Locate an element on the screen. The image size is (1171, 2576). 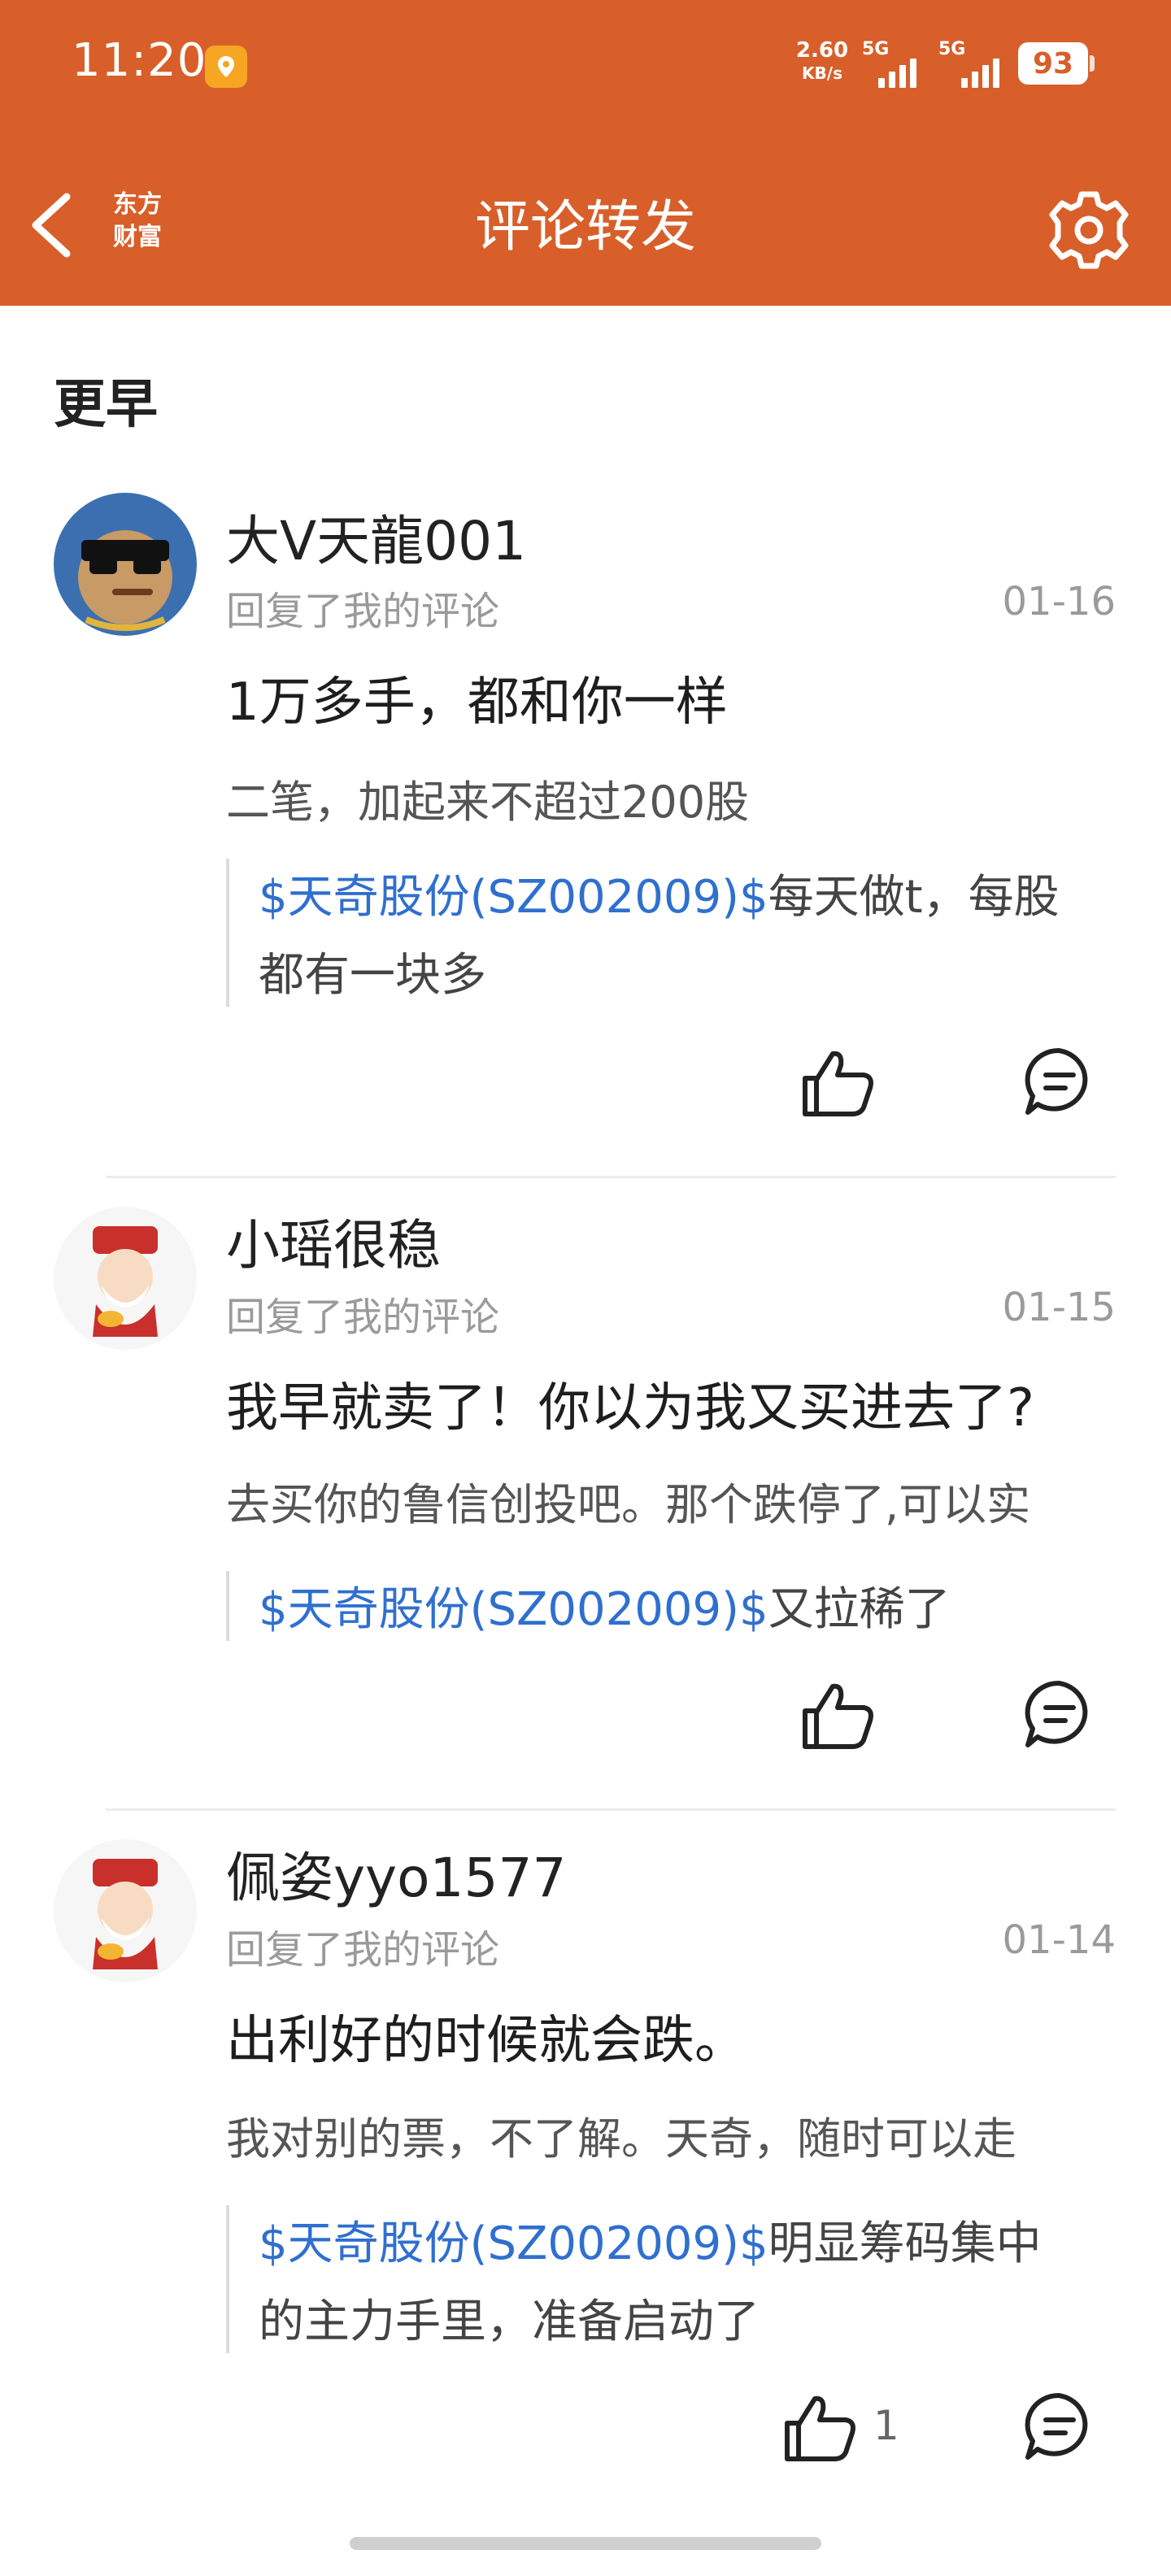
quoted-comment: $天奇股份(SZ002009)$明显筹码集中 的主力手里，准备启动了 is located at coordinates (671, 2279).